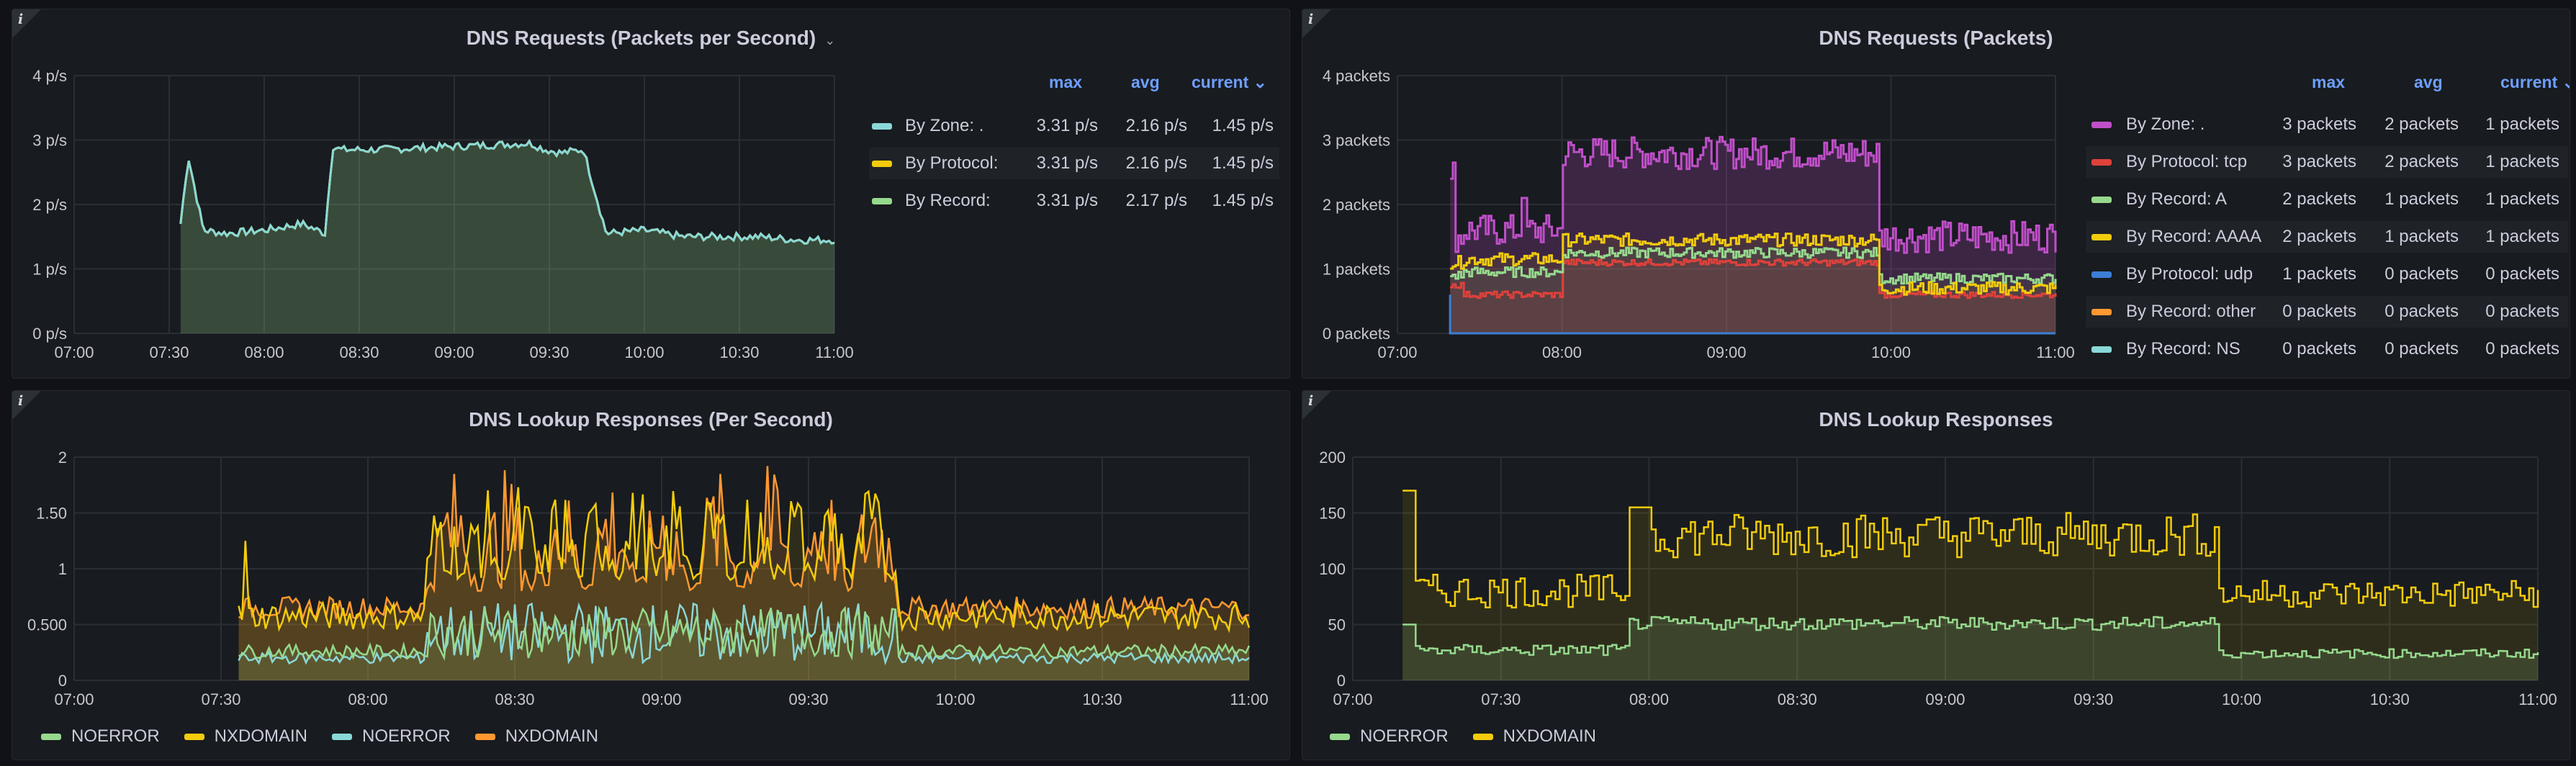 The height and width of the screenshot is (766, 2576). What do you see at coordinates (49, 205) in the screenshot?
I see `y-tick-label: 2 p/s` at bounding box center [49, 205].